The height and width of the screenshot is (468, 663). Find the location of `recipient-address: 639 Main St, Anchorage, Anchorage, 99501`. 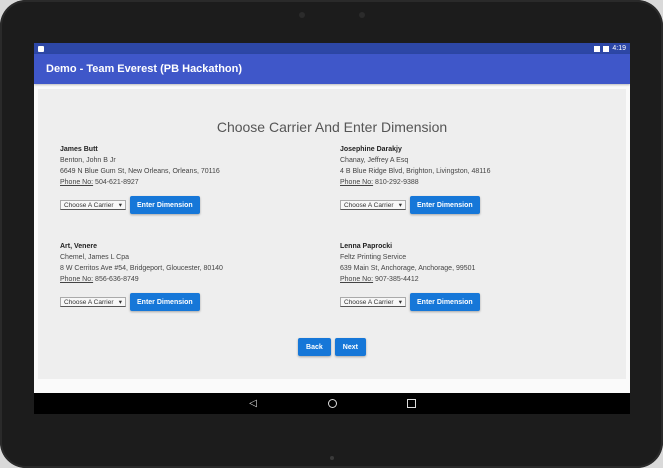

recipient-address: 639 Main St, Anchorage, Anchorage, 99501 is located at coordinates (408, 268).